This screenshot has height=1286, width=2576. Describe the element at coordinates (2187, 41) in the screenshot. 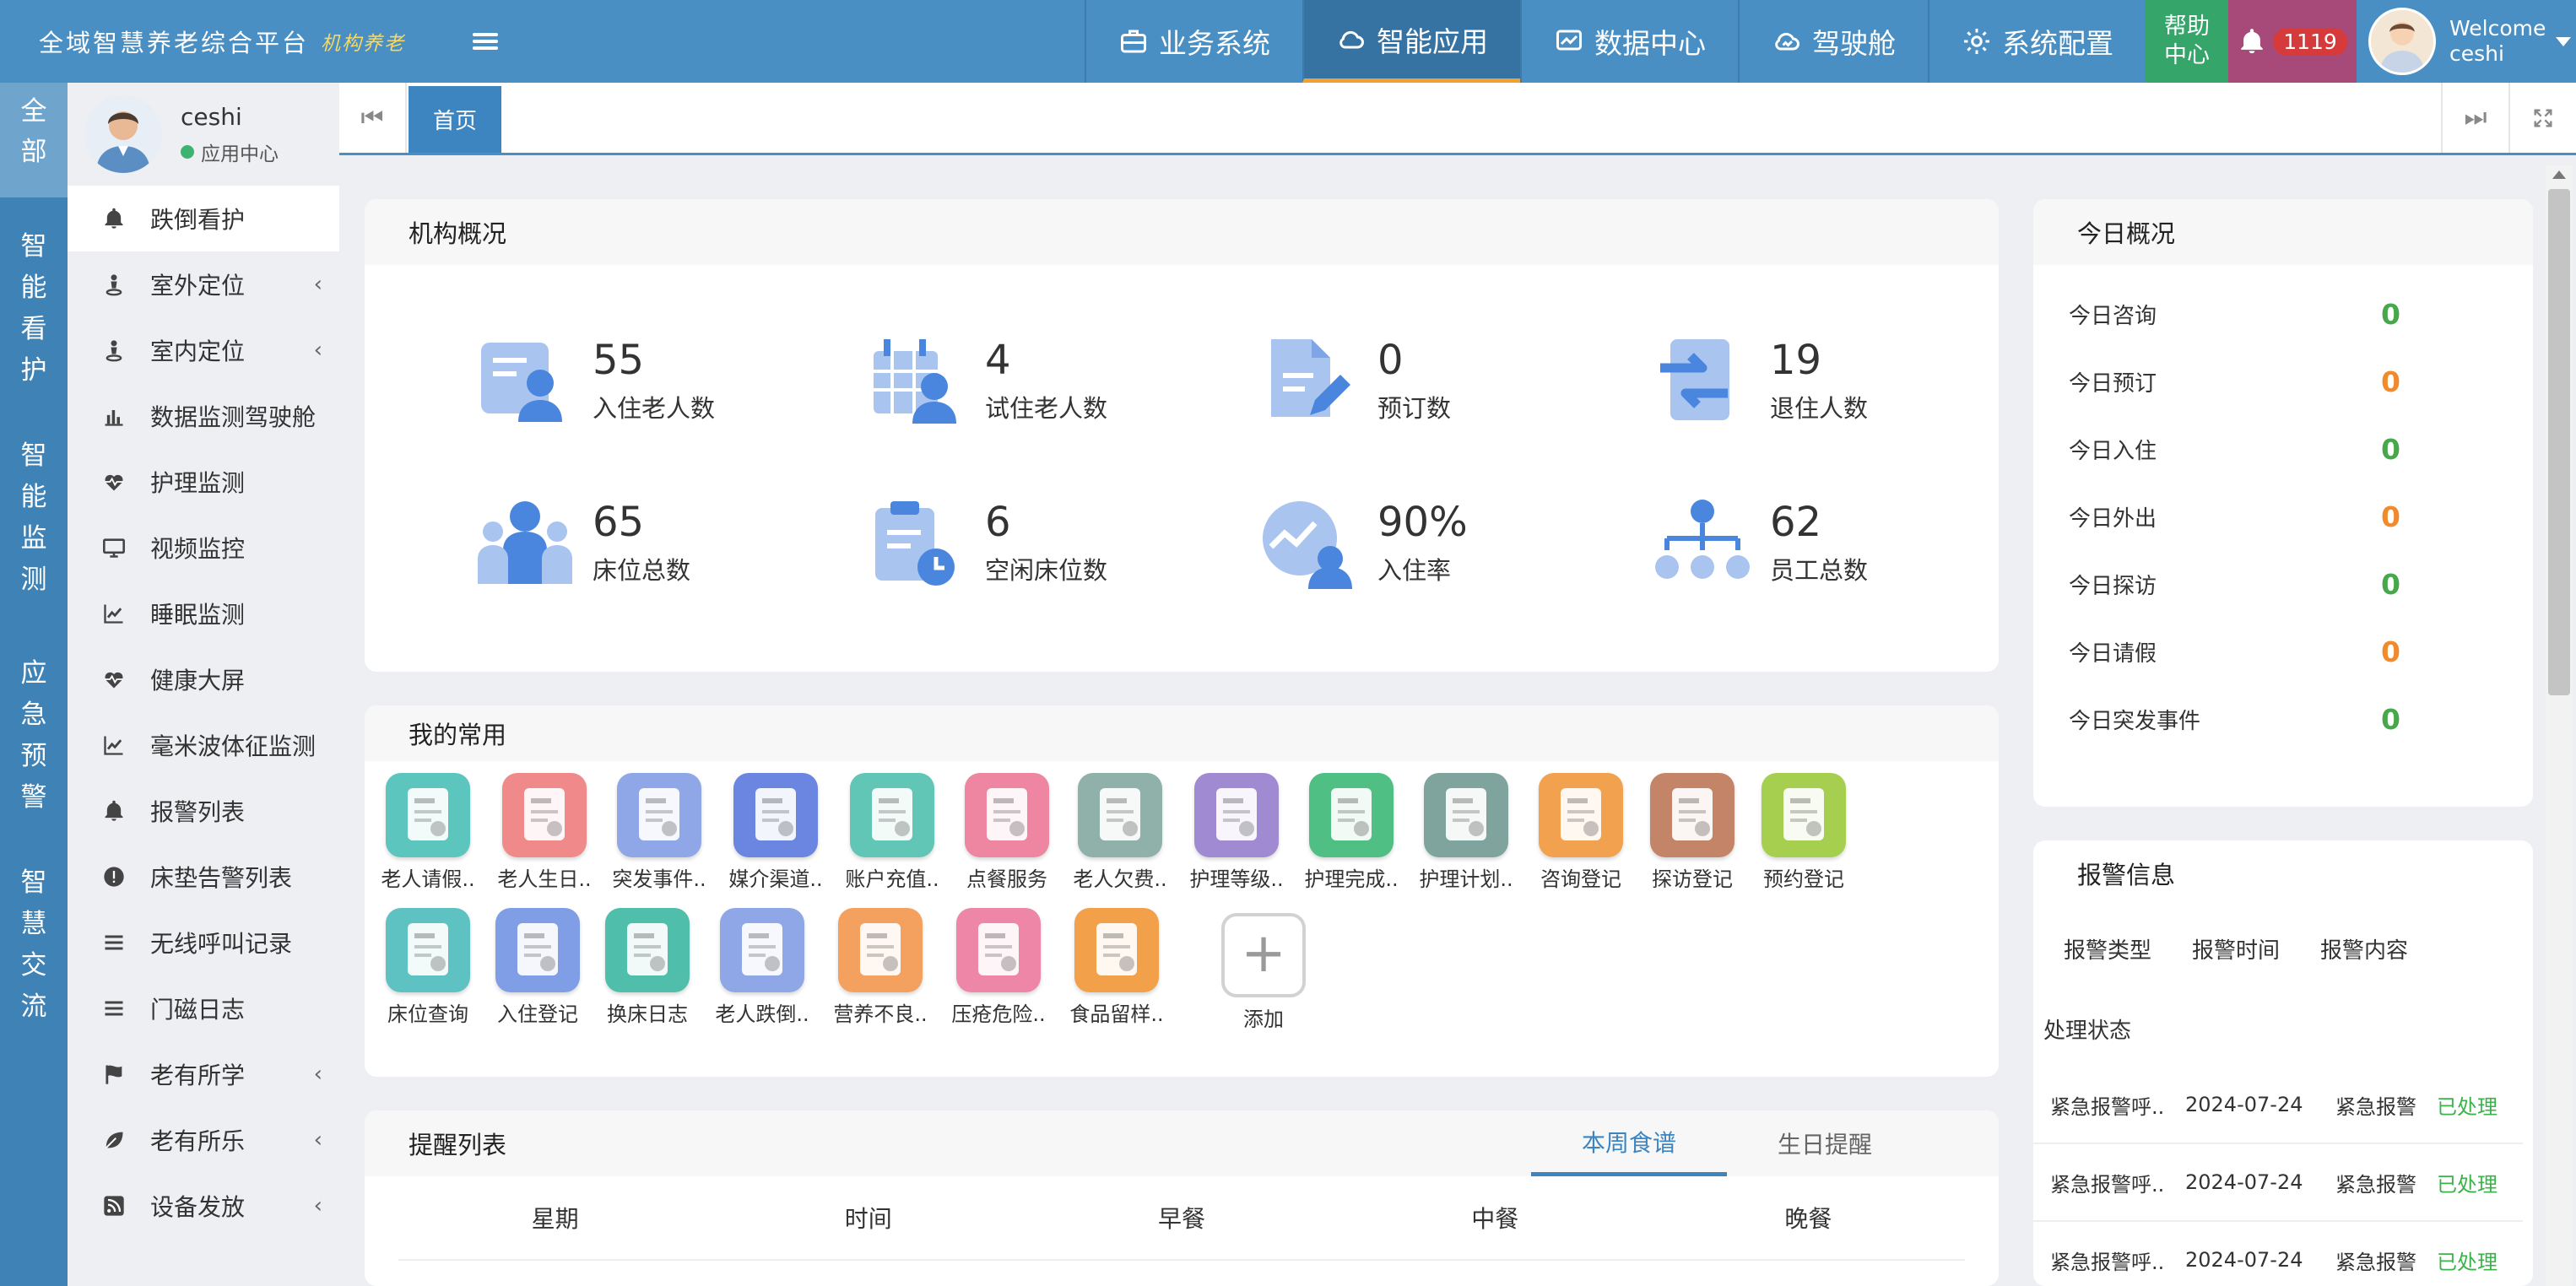

I see `help-center-button: 帮助 中心` at that location.